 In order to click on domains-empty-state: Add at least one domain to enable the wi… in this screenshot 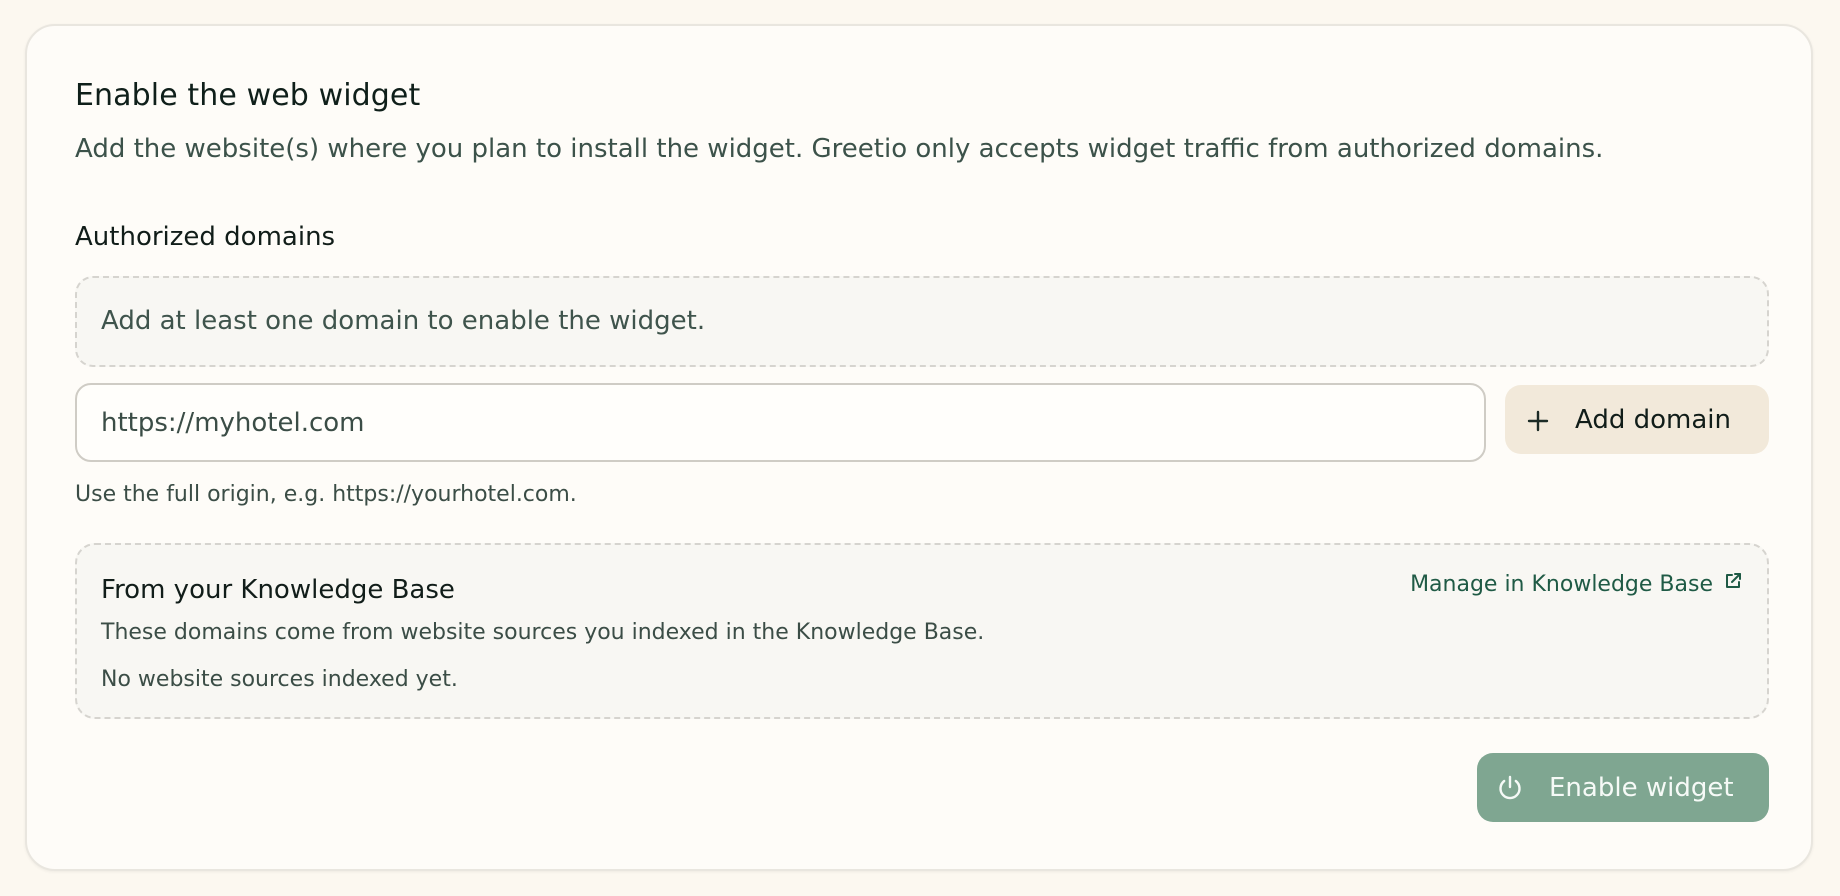, I will do `click(922, 321)`.